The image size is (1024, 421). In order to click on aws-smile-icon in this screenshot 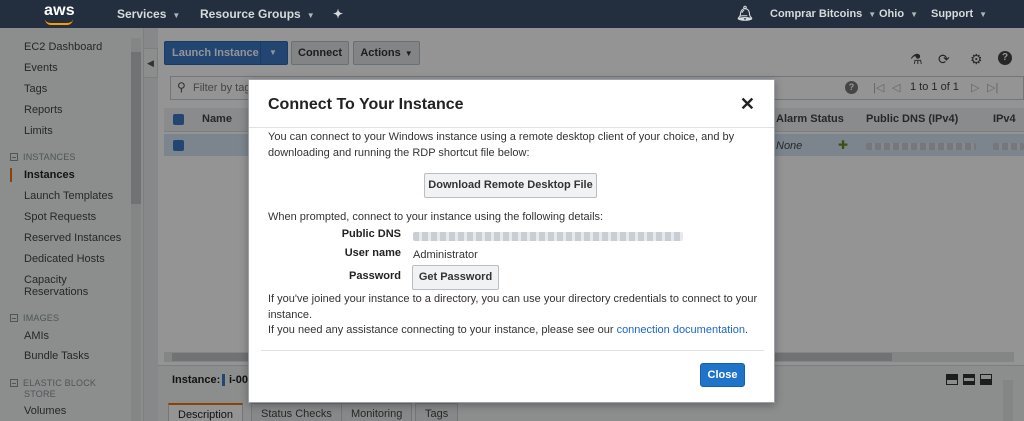, I will do `click(59, 22)`.